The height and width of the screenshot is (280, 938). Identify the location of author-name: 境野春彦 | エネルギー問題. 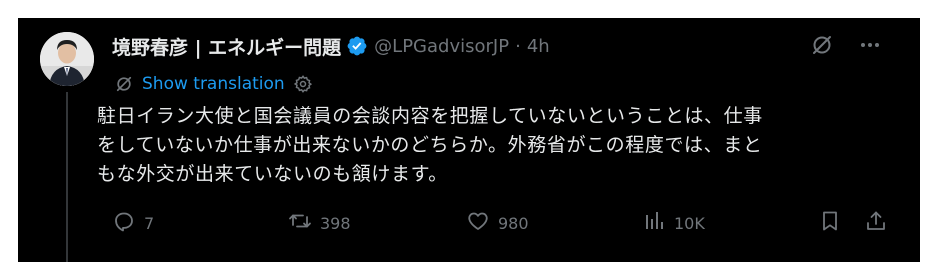
(226, 46).